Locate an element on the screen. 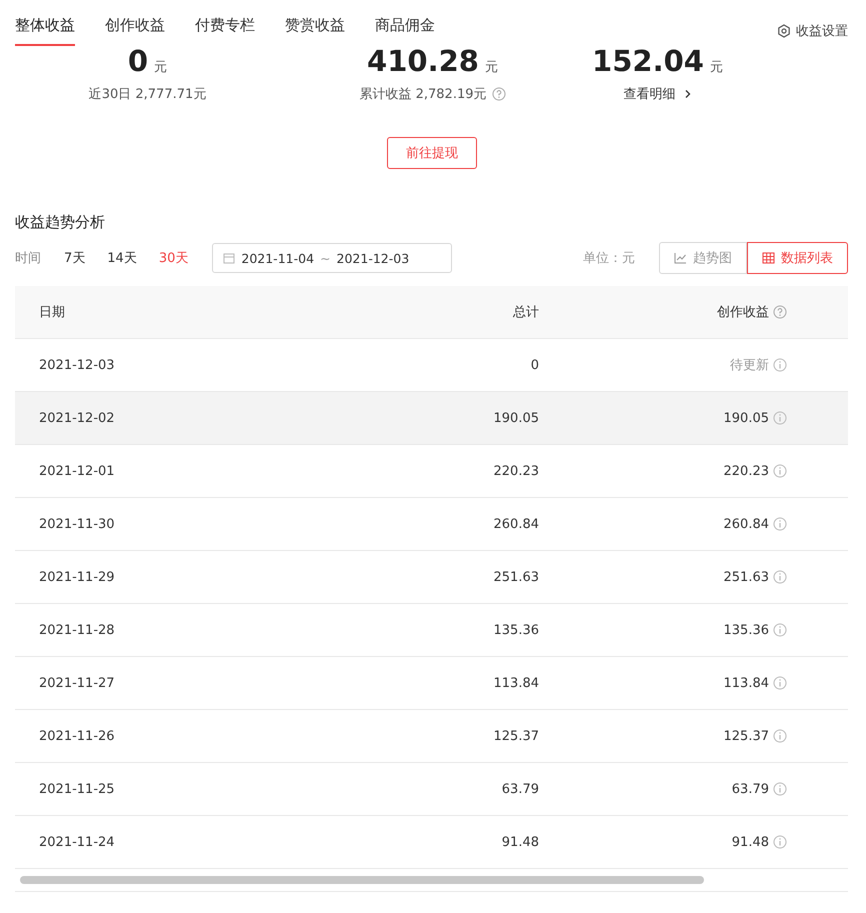  table-row: 2021-11-27 113.84 113.84 is located at coordinates (431, 683).